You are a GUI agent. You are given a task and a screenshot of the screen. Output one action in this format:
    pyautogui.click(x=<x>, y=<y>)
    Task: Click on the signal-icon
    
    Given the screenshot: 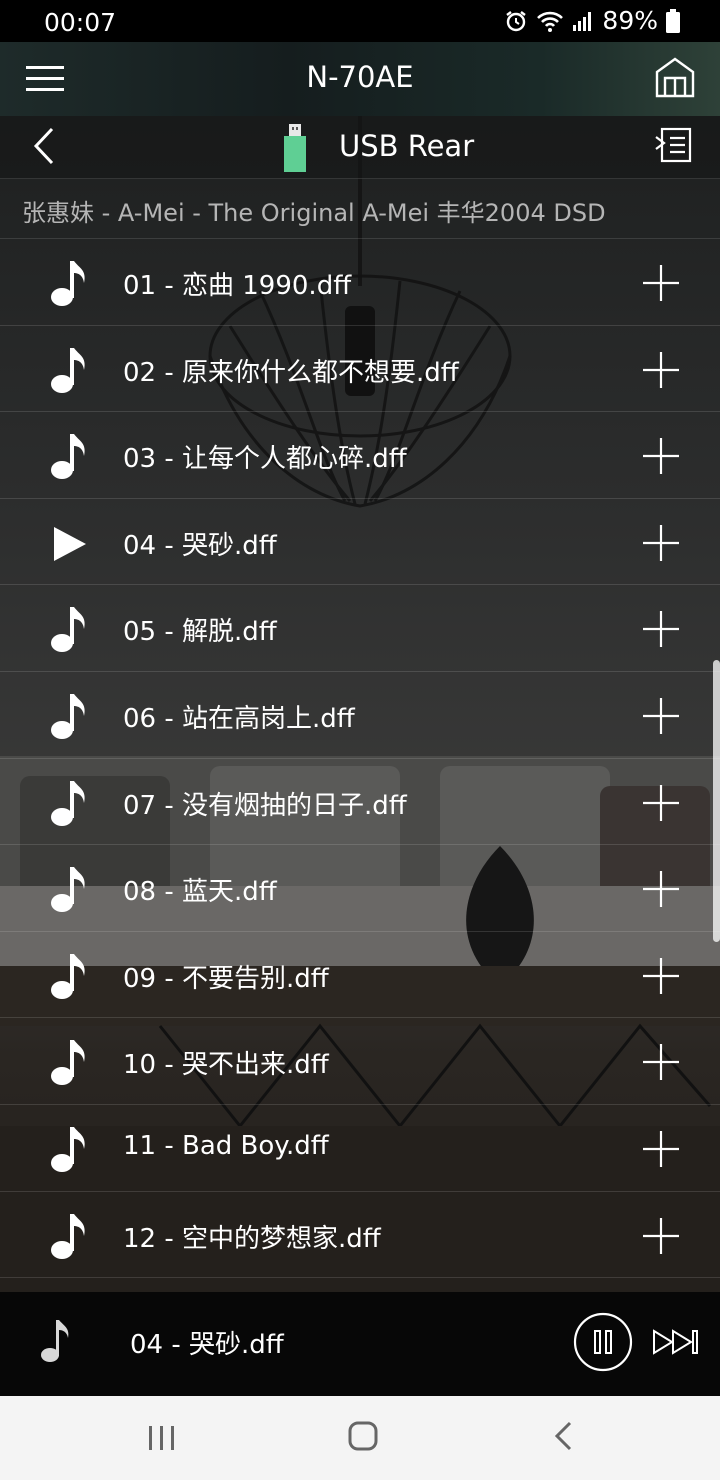 What is the action you would take?
    pyautogui.click(x=582, y=21)
    